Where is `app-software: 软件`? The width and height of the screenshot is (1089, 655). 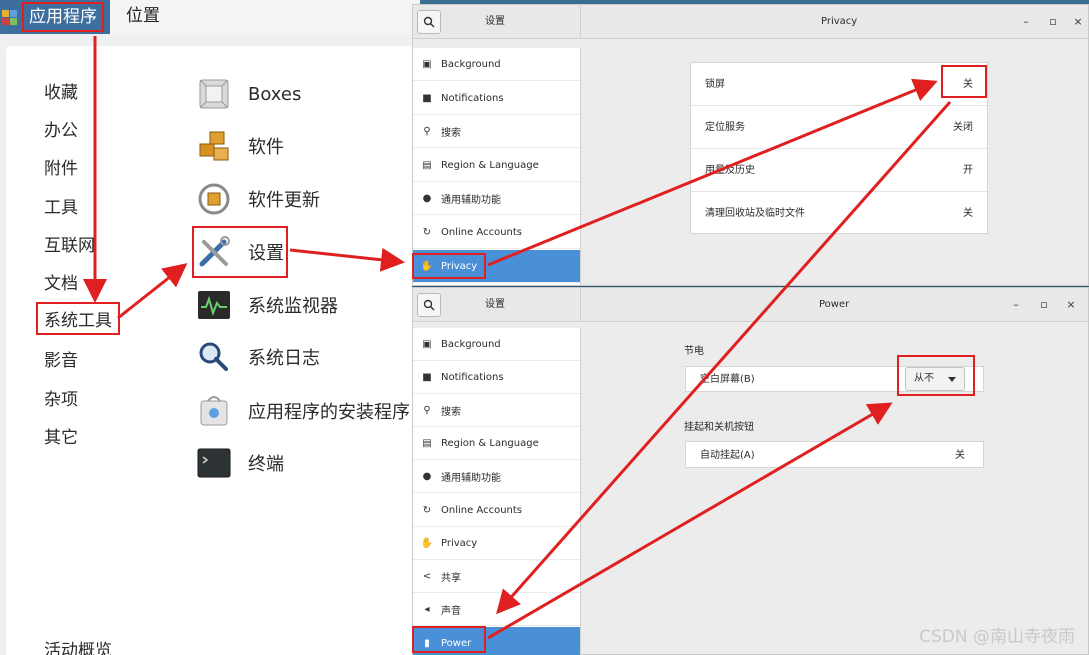 app-software: 软件 is located at coordinates (240, 146).